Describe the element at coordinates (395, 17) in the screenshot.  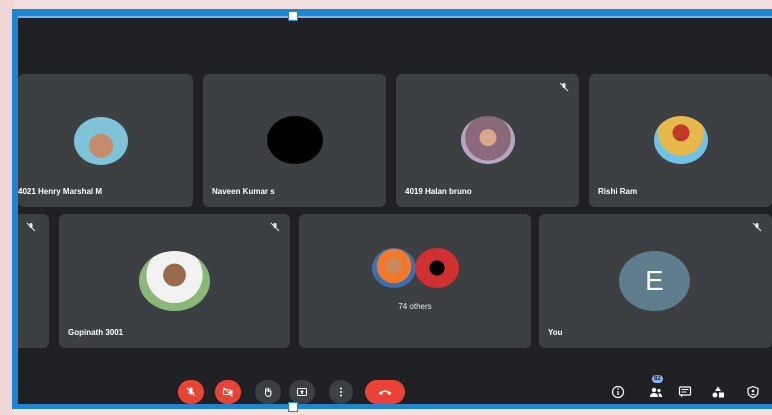
I see `top-edge` at that location.